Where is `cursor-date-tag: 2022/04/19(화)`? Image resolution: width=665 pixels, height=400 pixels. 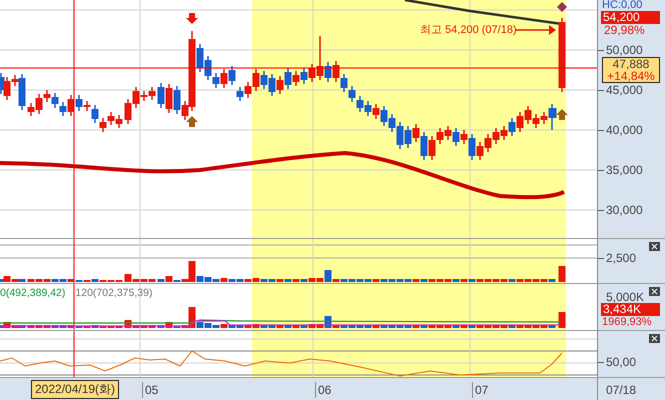
cursor-date-tag: 2022/04/19(화) is located at coordinates (75, 389).